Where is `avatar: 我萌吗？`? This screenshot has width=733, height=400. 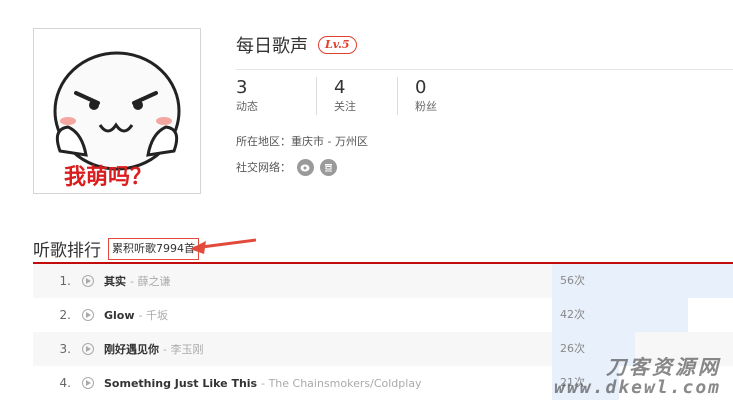
avatar: 我萌吗？ is located at coordinates (117, 111).